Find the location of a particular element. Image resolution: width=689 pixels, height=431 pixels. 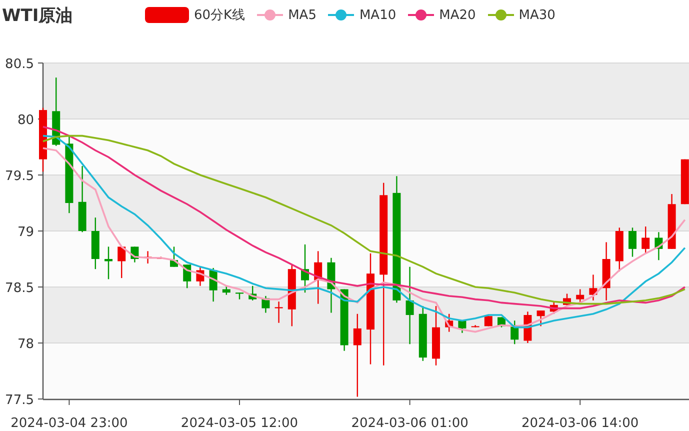

axis-label: 80 is located at coordinates (25, 120).